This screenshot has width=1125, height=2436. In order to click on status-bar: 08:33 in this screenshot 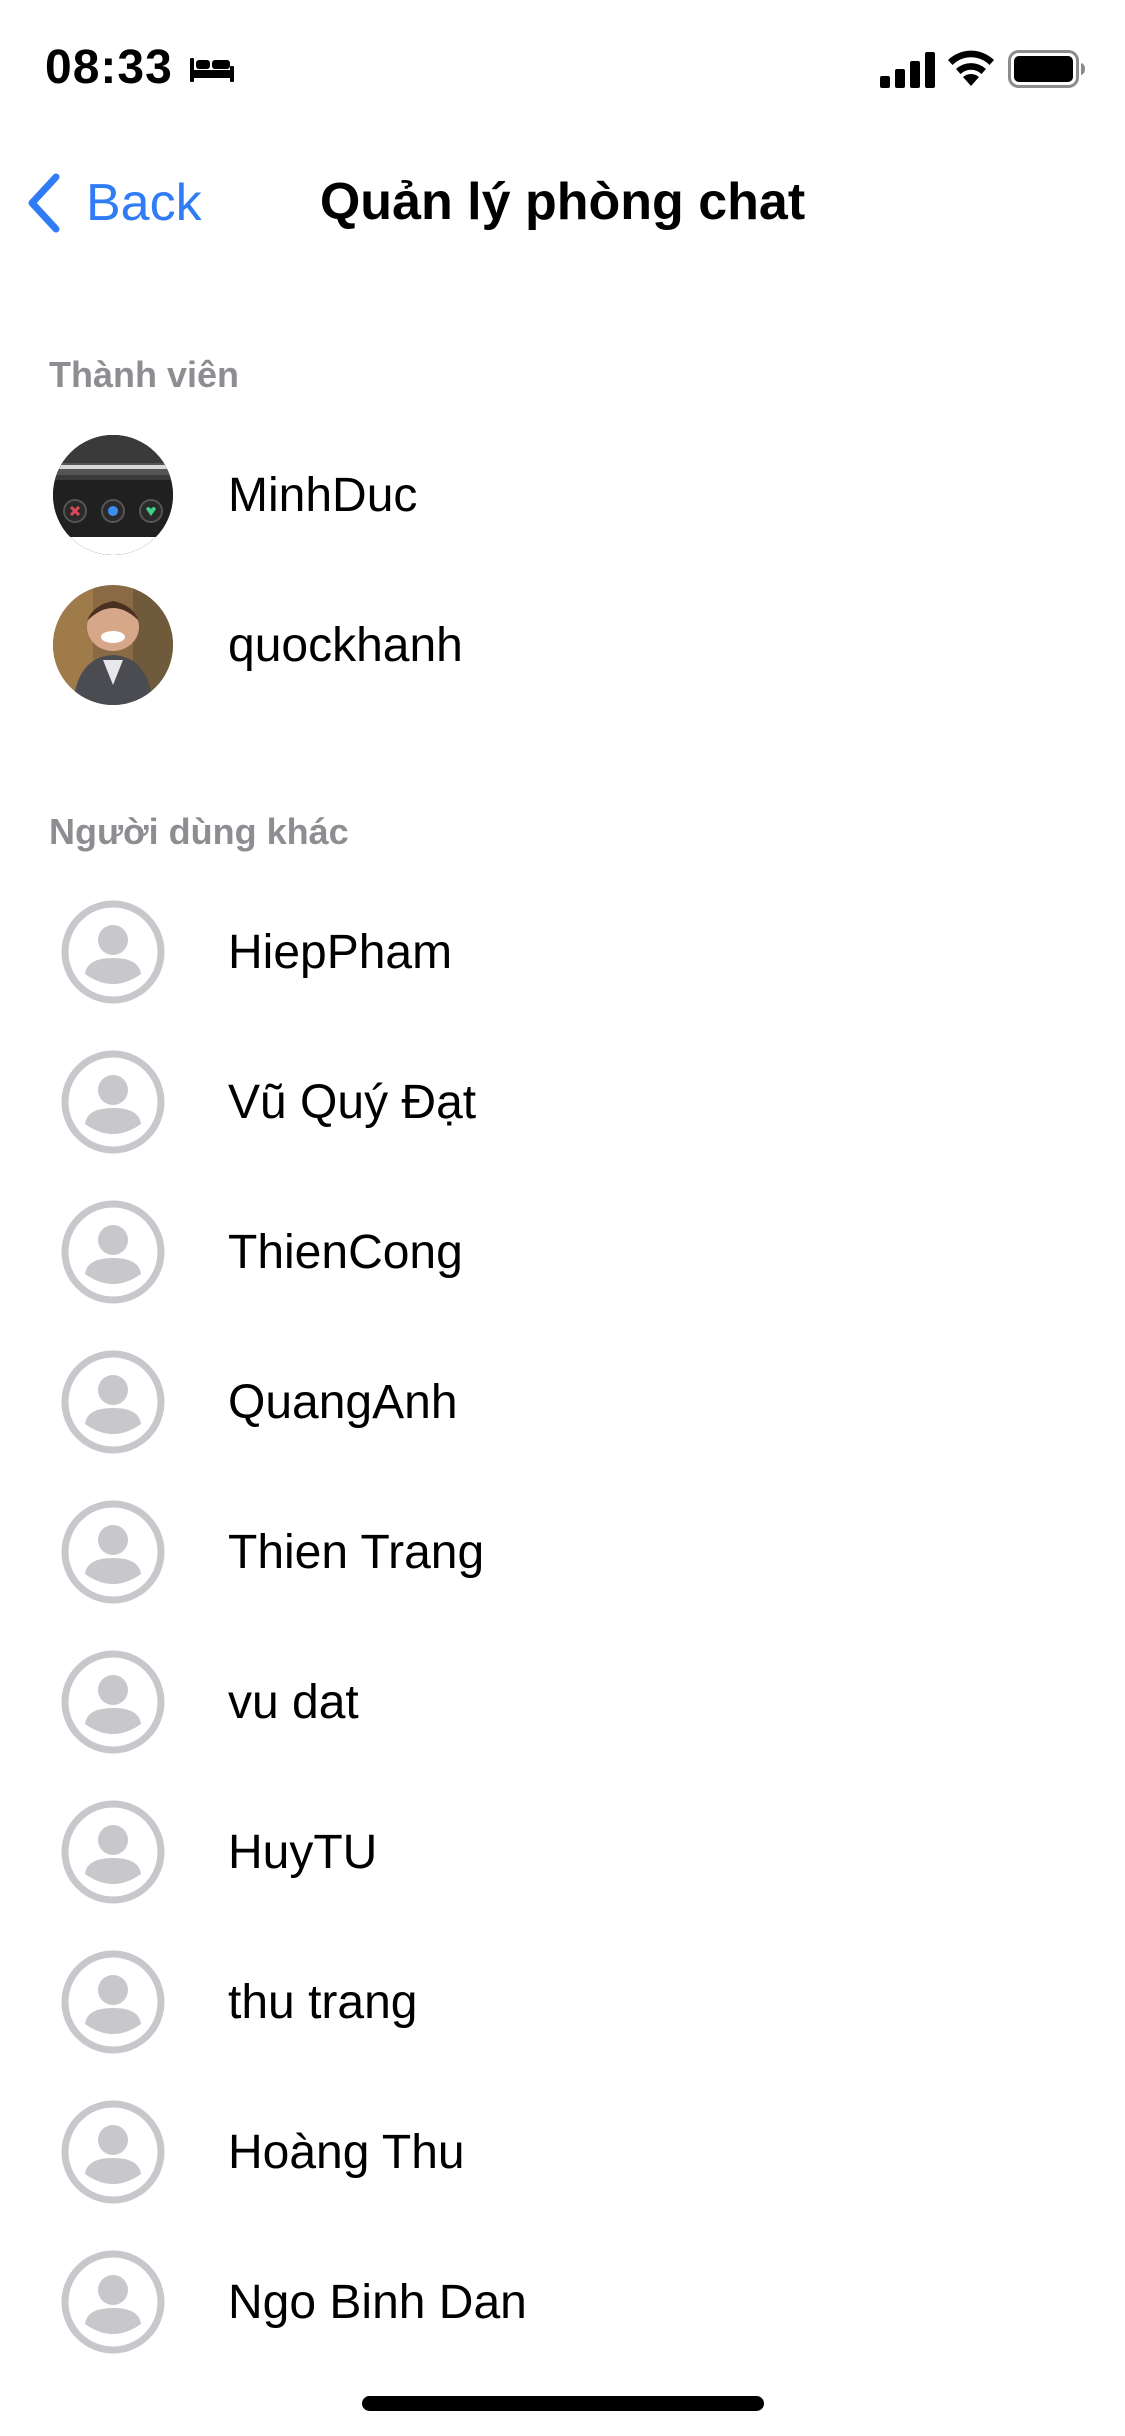, I will do `click(562, 66)`.